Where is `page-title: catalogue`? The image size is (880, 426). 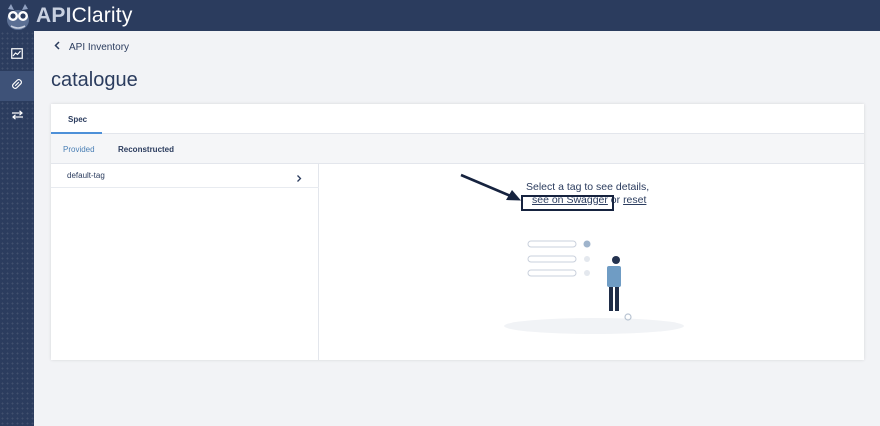
page-title: catalogue is located at coordinates (94, 80).